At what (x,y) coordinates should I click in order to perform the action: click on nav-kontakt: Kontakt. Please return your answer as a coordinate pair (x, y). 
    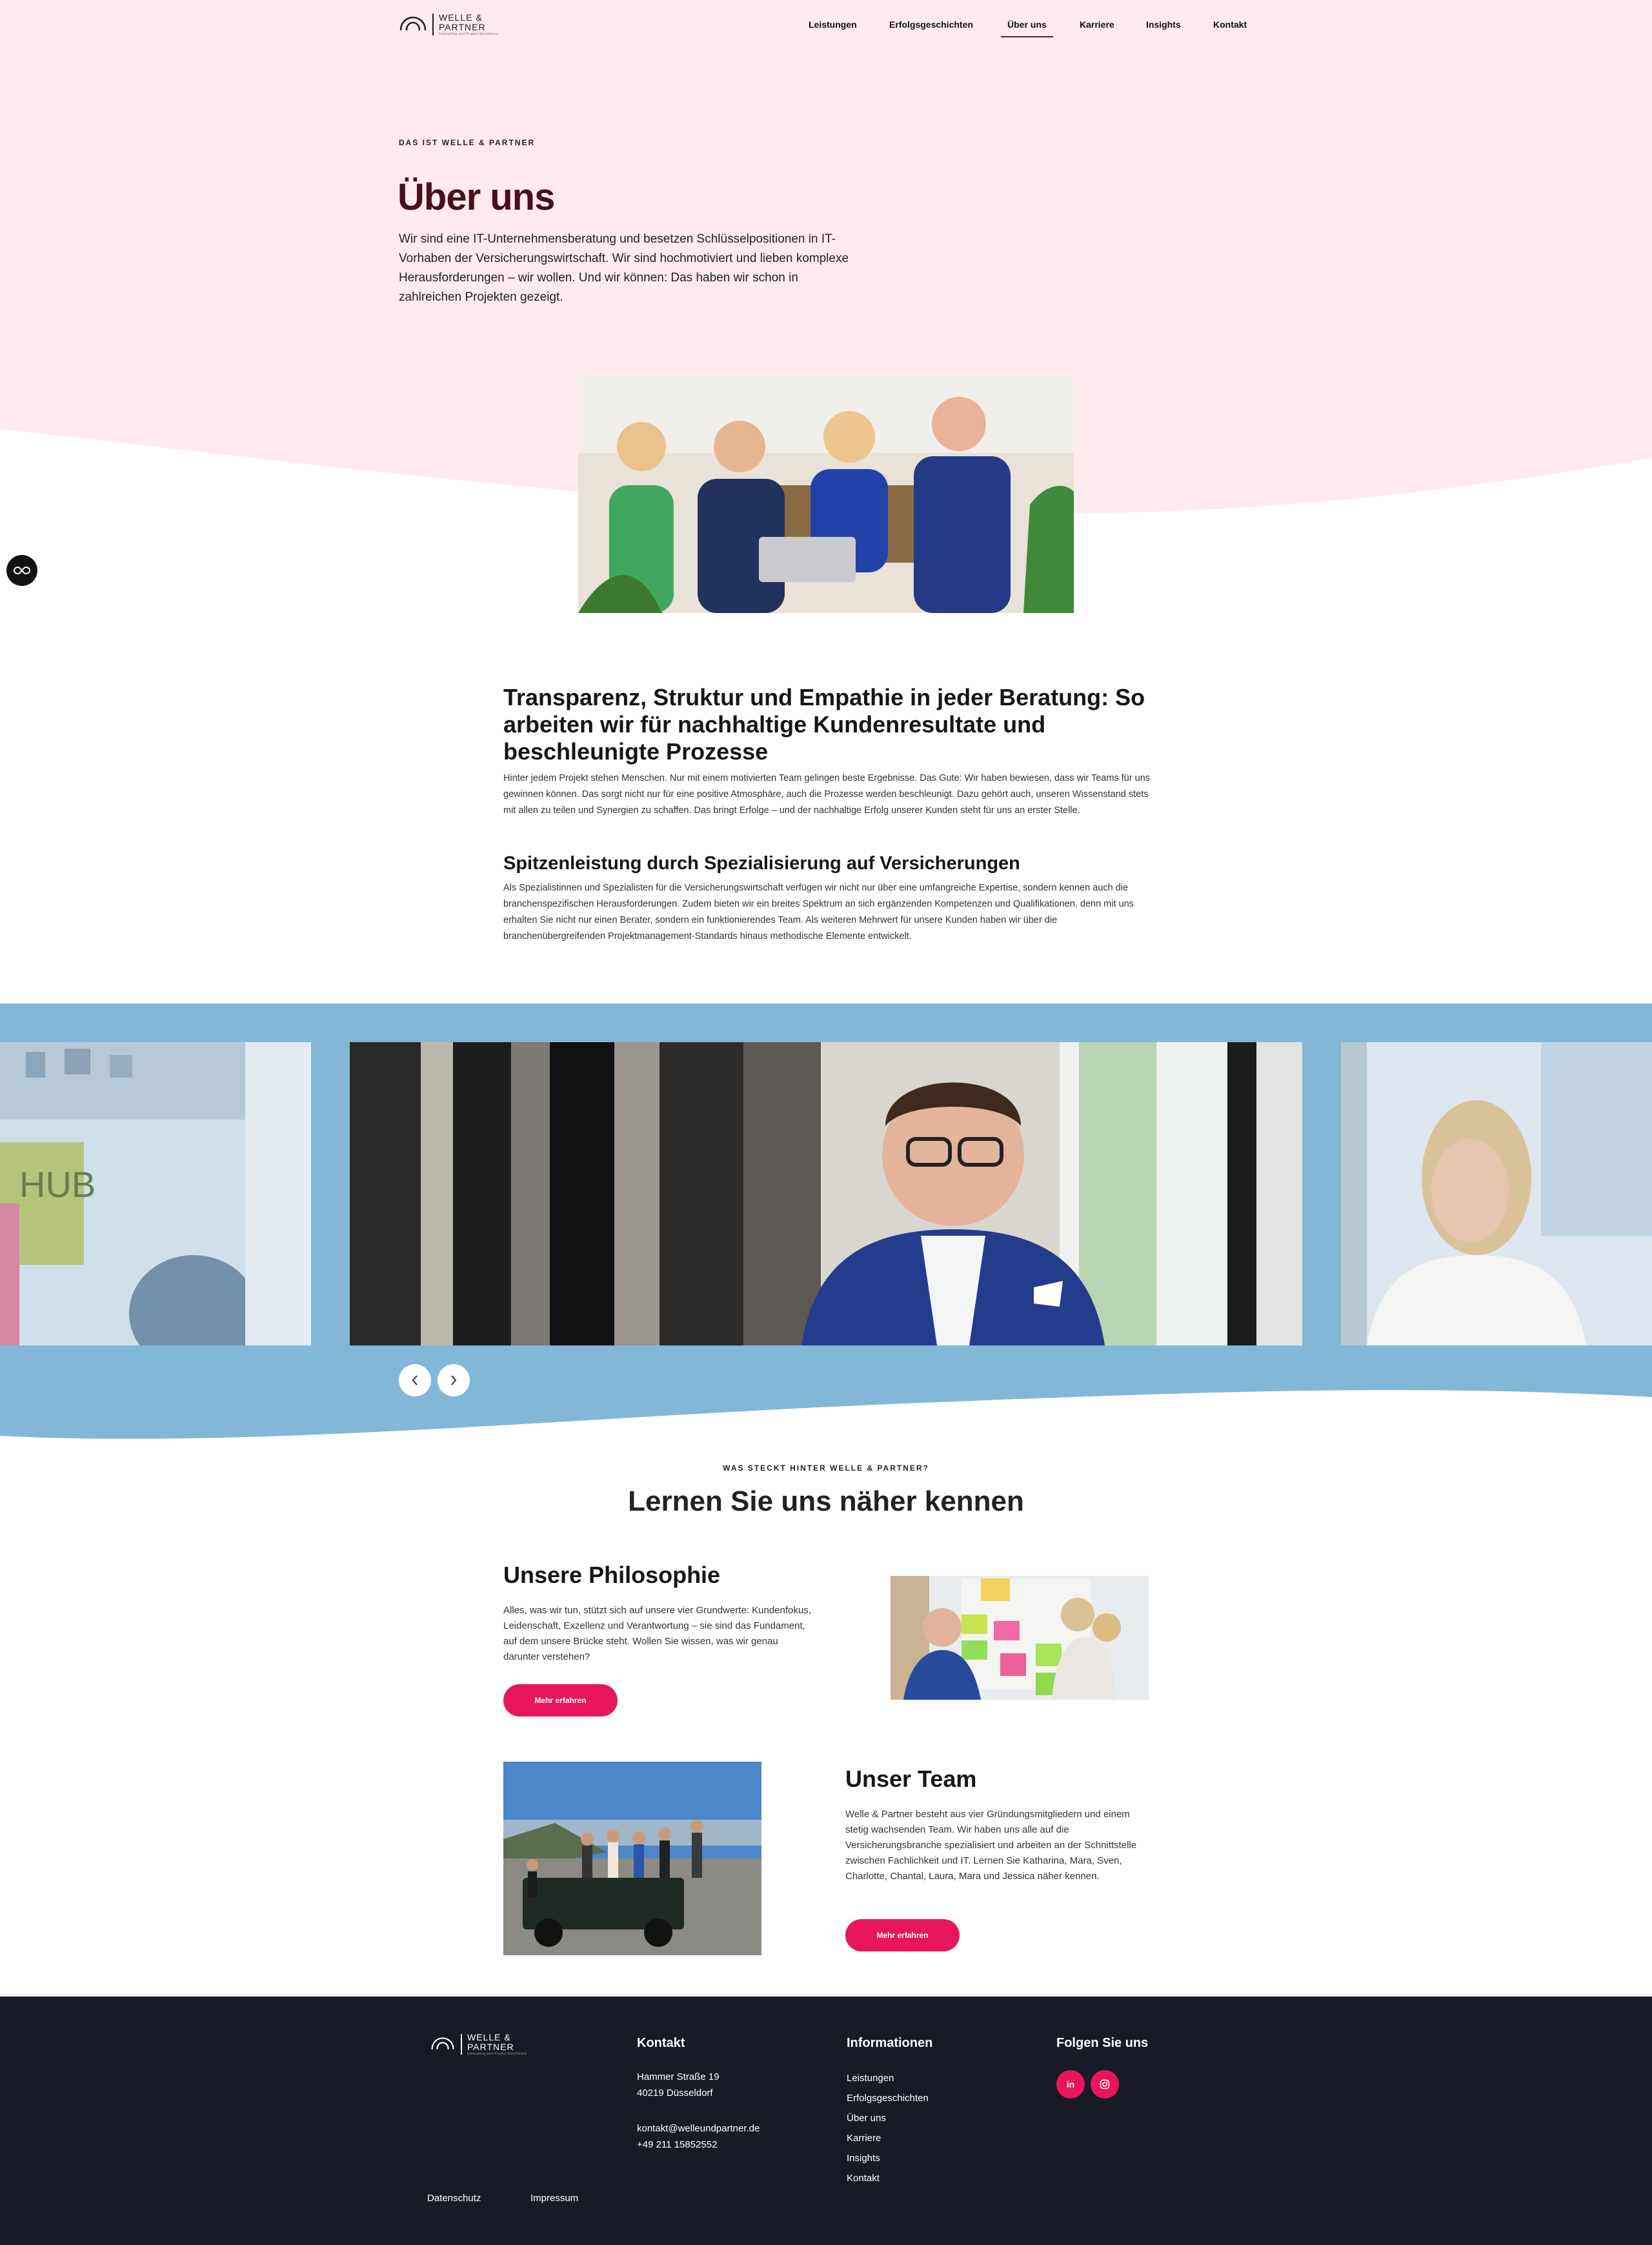
    Looking at the image, I should click on (1230, 24).